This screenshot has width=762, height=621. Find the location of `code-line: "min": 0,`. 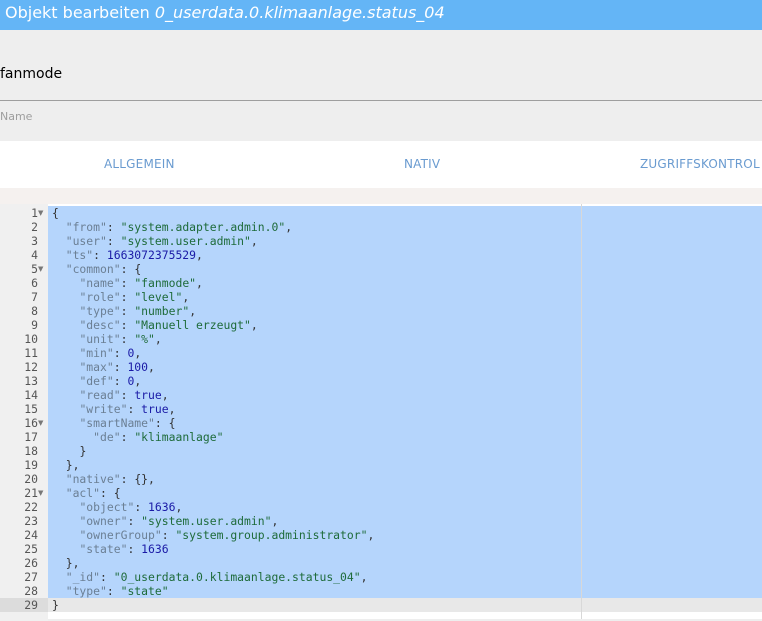

code-line: "min": 0, is located at coordinates (405, 353).